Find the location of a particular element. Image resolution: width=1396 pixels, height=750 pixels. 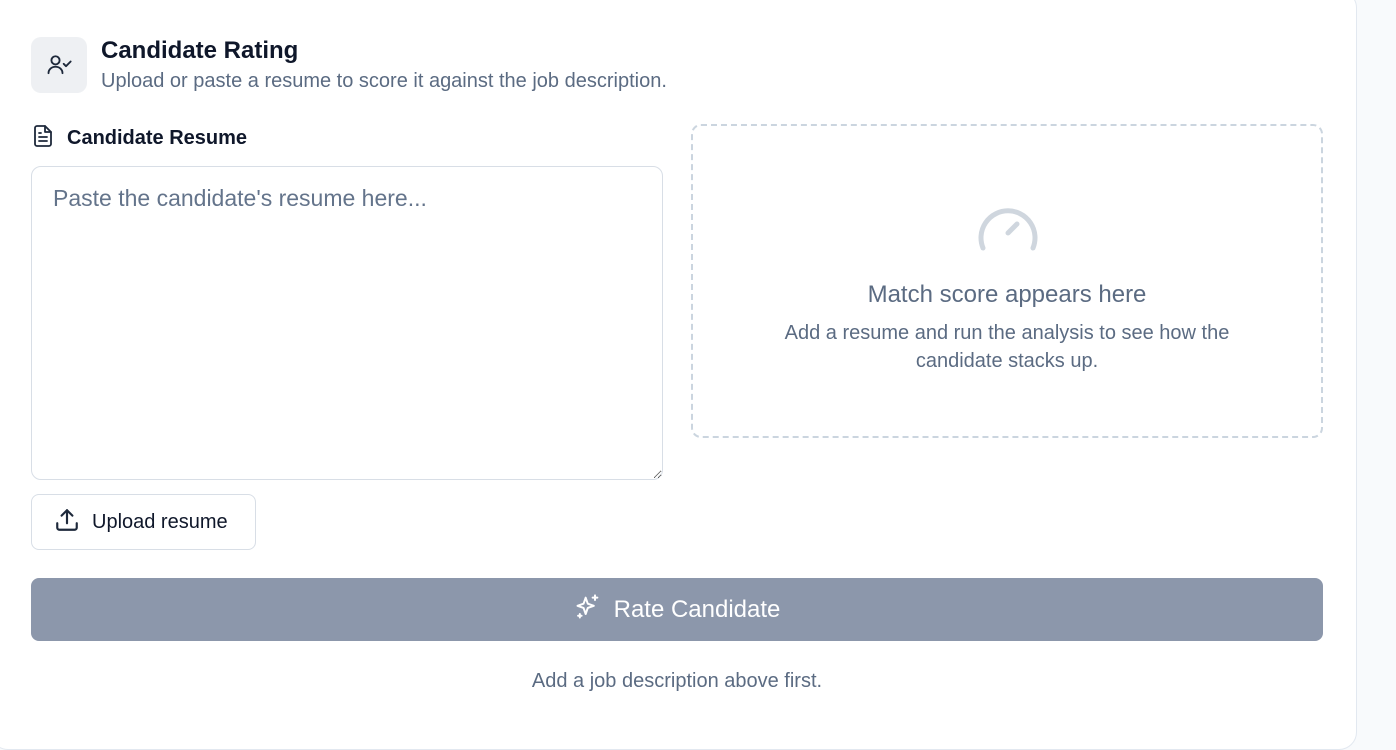

user-check-icon is located at coordinates (59, 65).